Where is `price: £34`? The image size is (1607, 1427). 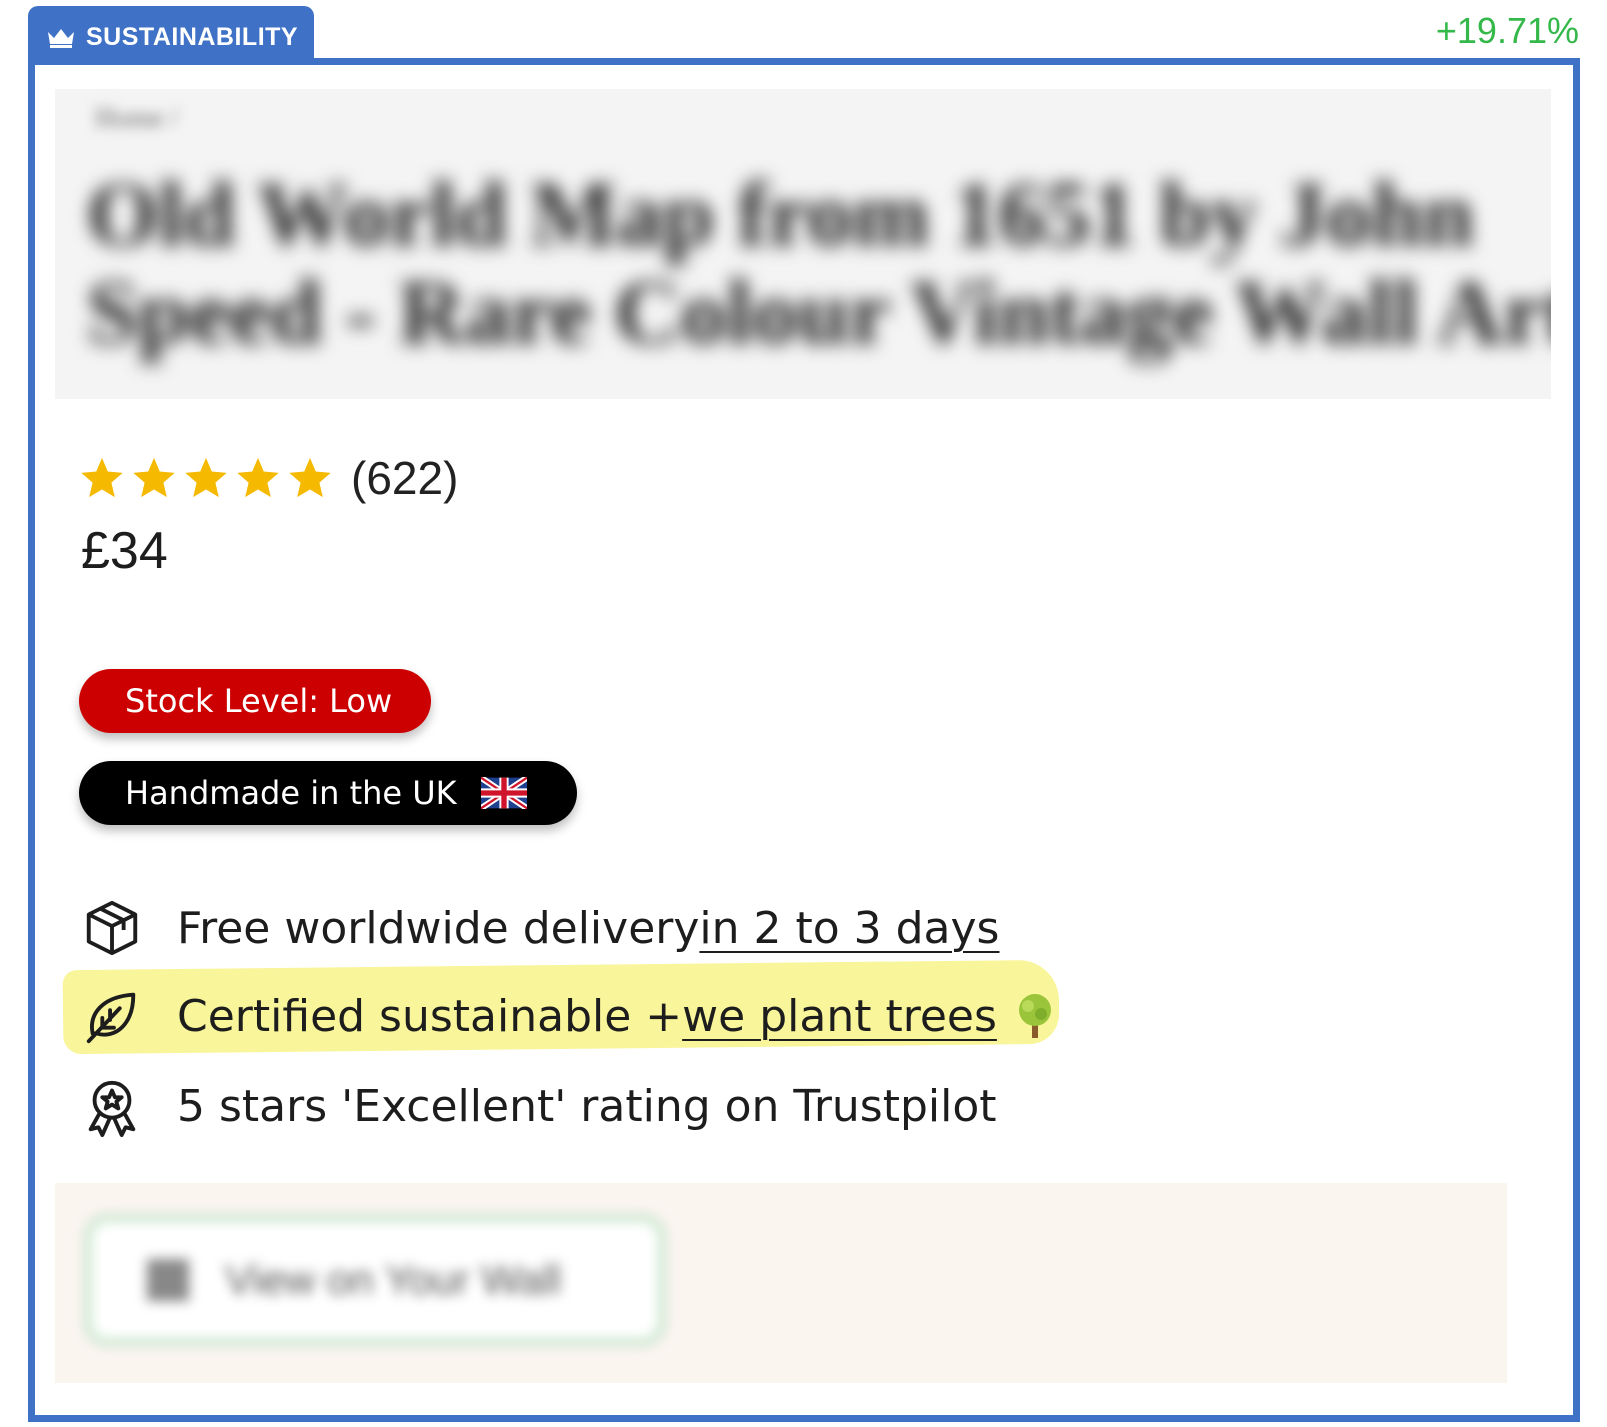
price: £34 is located at coordinates (124, 551).